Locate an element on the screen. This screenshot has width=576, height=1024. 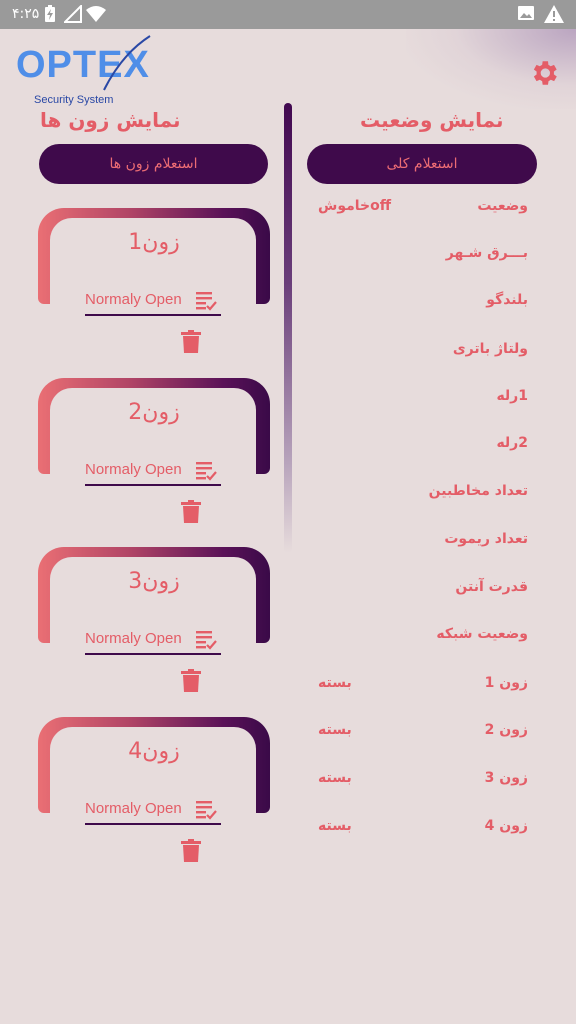
status-row: قدرت آنتن is located at coordinates (415, 590).